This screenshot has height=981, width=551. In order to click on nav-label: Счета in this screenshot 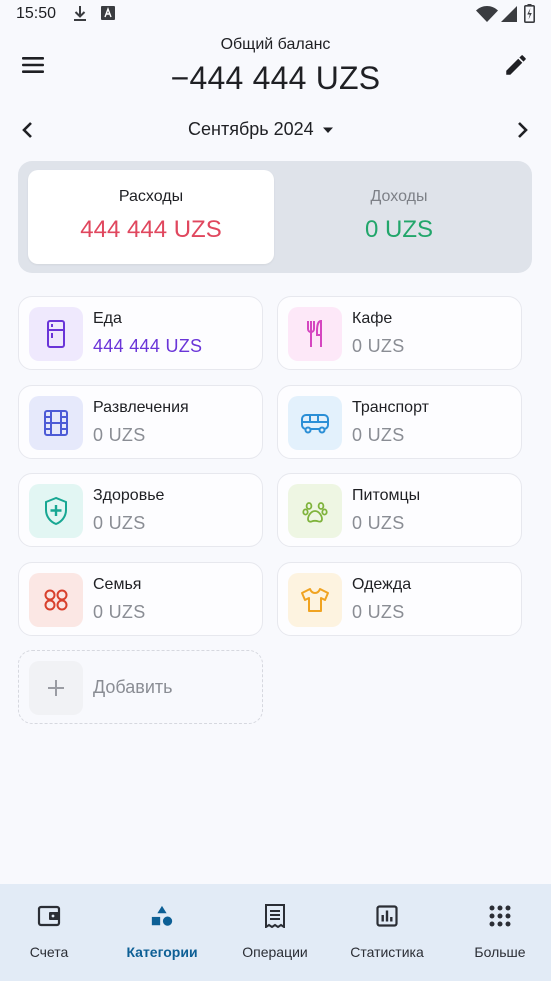, I will do `click(49, 952)`.